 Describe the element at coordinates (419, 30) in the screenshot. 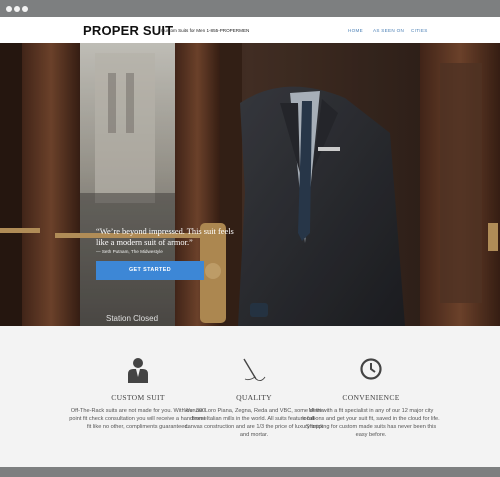

I see `nav-cities-link: CITIES` at that location.